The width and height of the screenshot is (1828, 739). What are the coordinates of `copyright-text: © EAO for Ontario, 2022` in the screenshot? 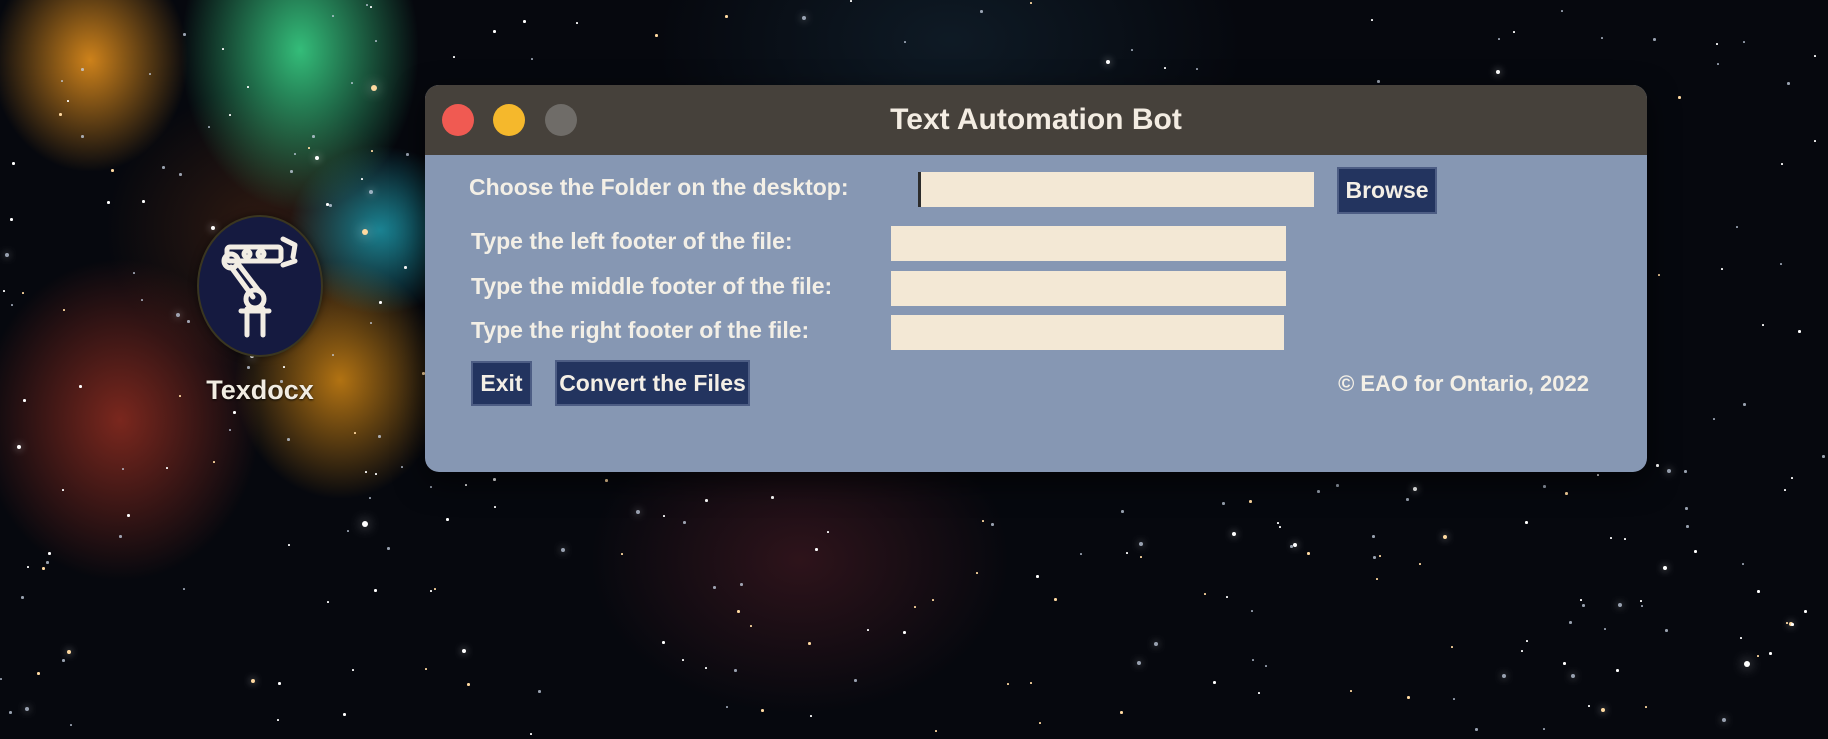 It's located at (1463, 383).